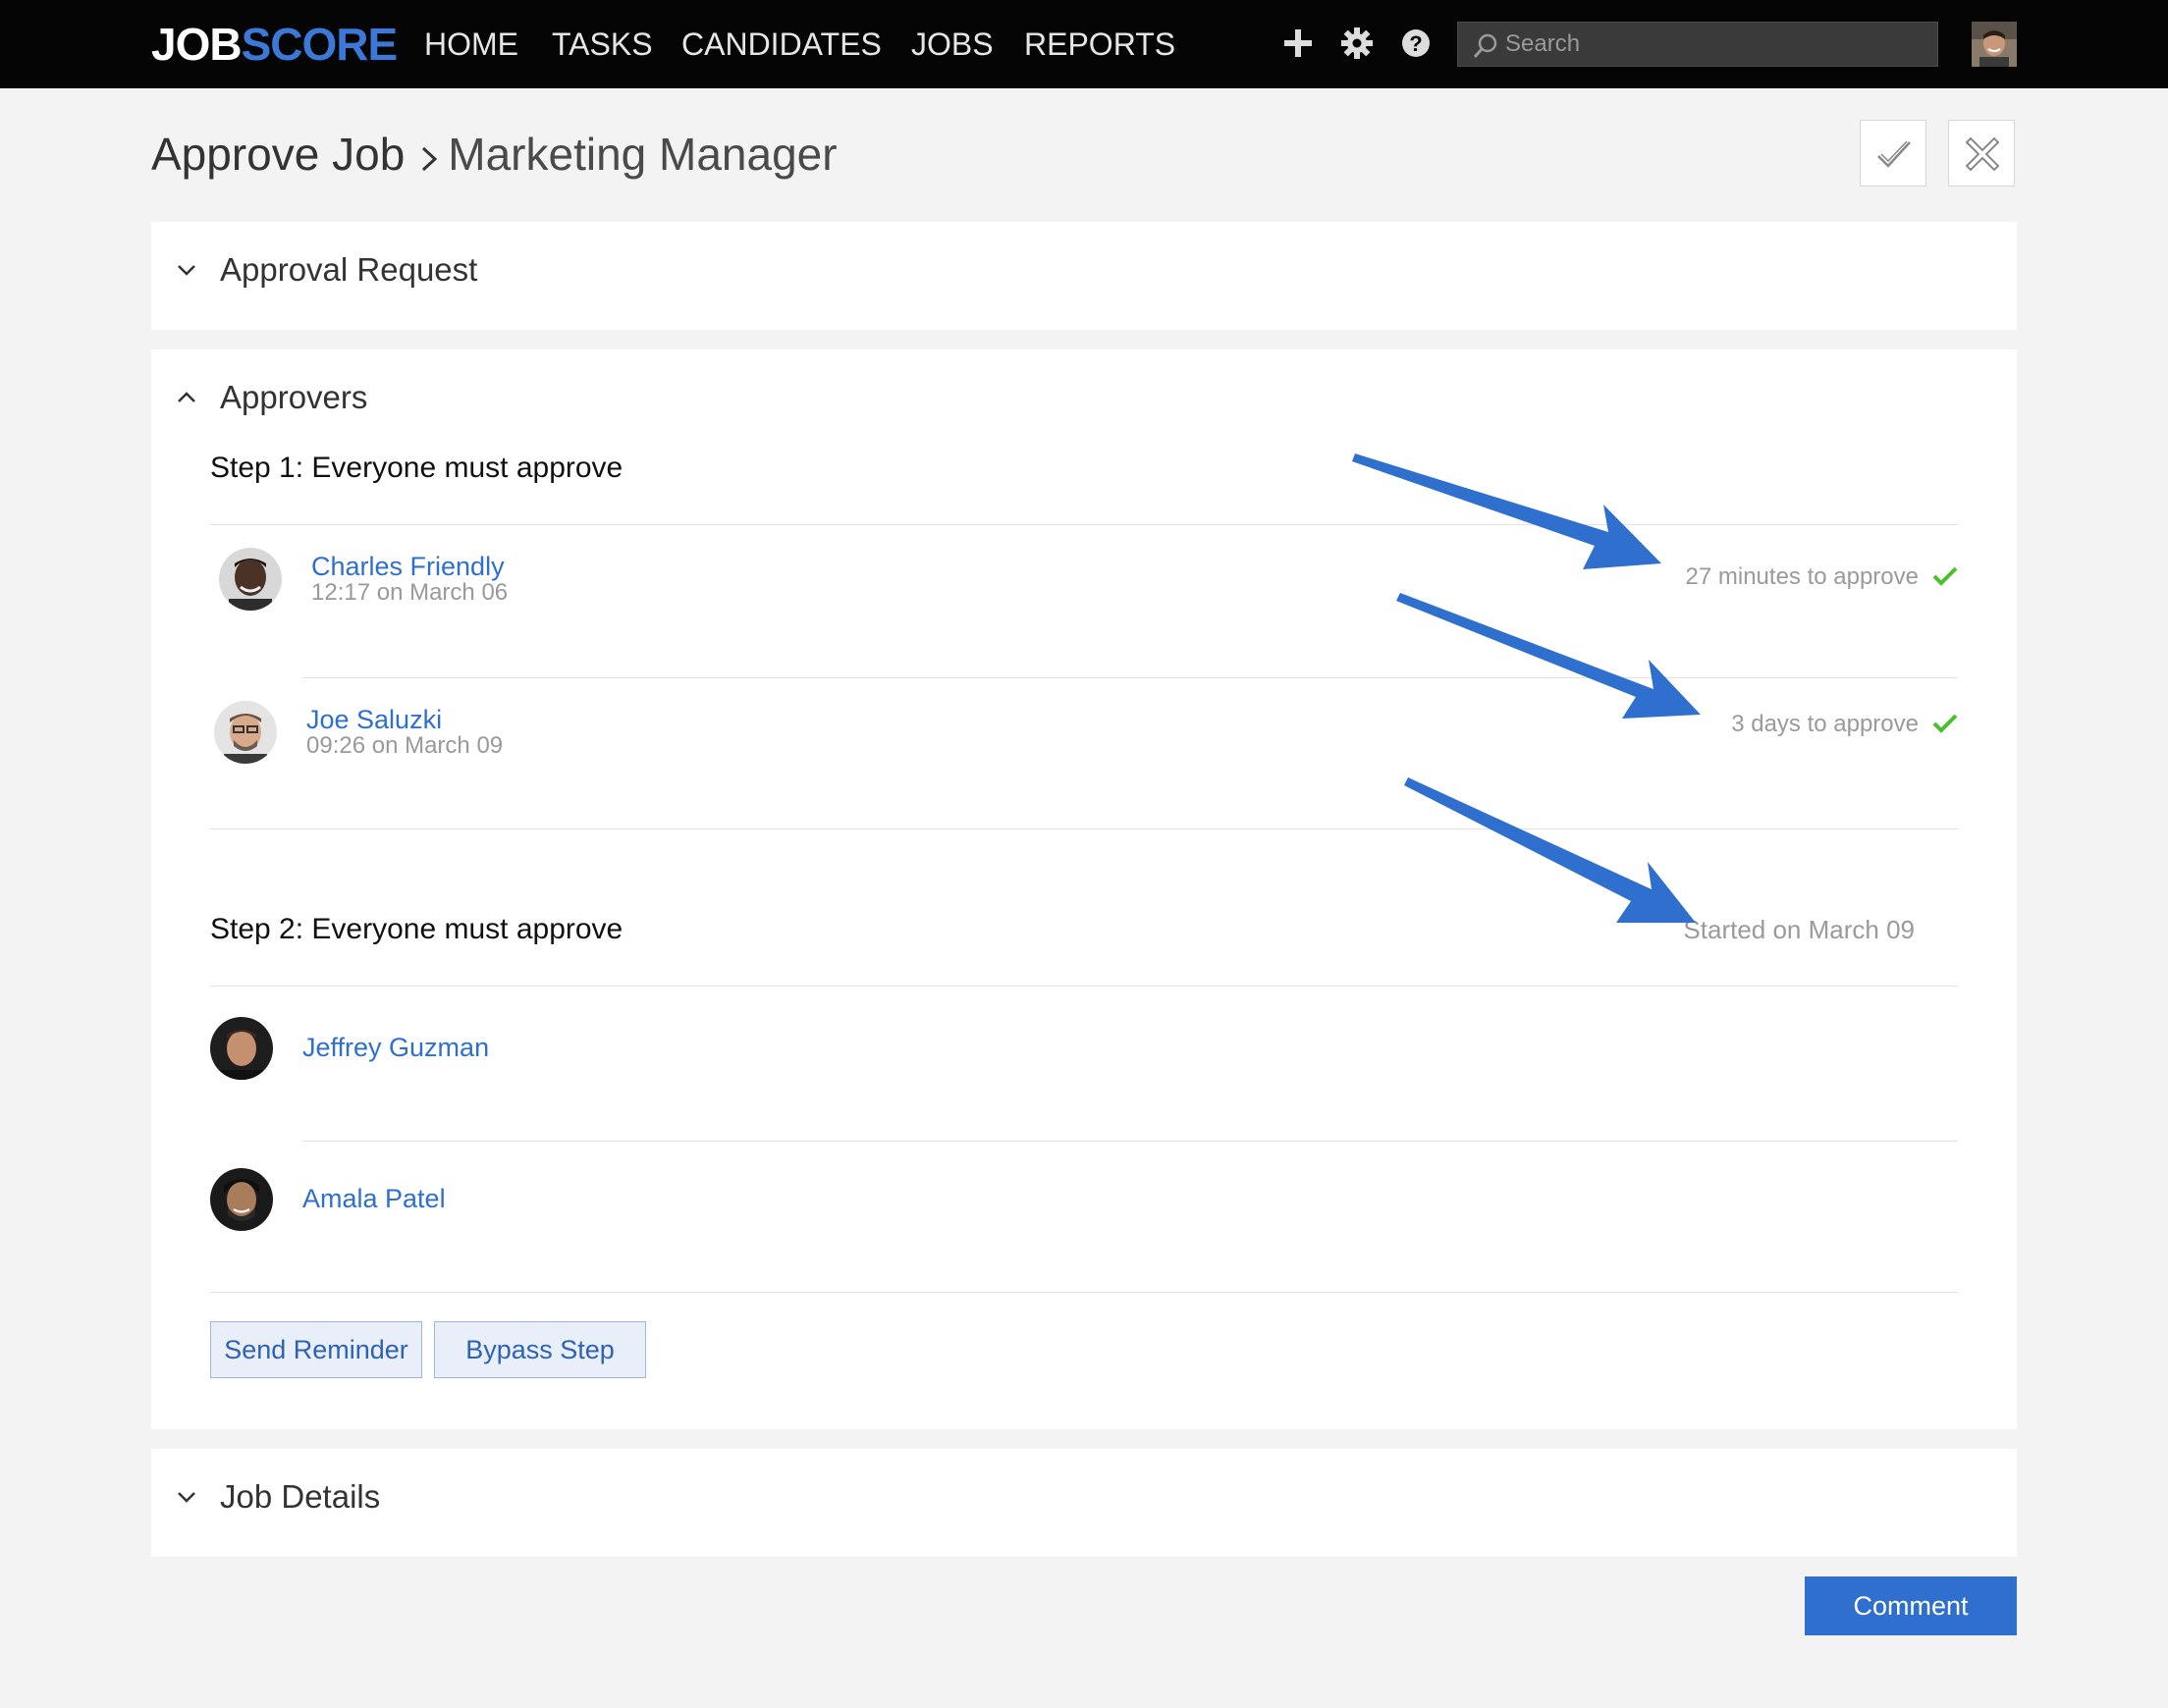 This screenshot has height=1708, width=2168. What do you see at coordinates (1994, 44) in the screenshot?
I see `user-avatar` at bounding box center [1994, 44].